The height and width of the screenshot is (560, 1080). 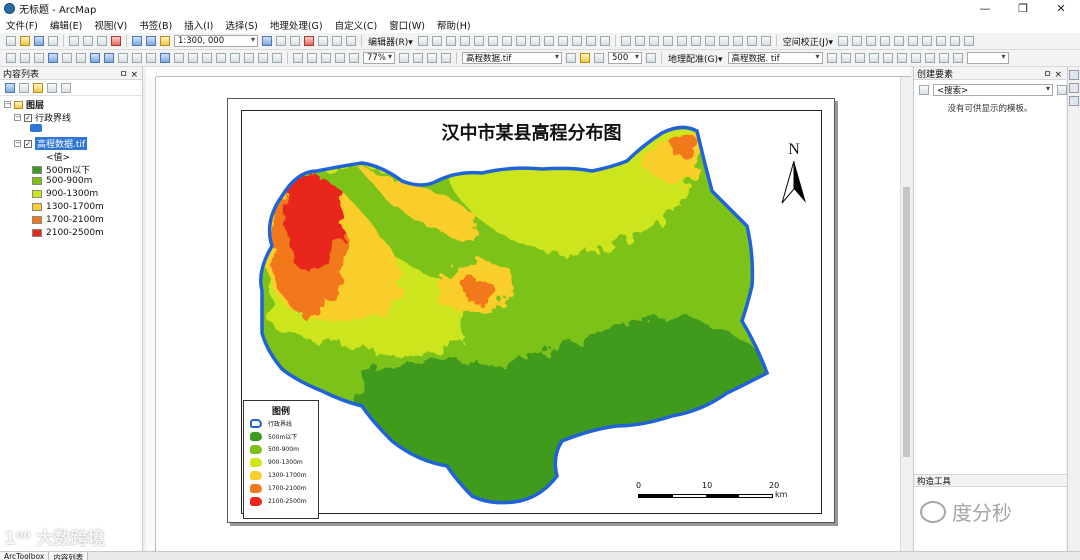 I want to click on change-layout-icon, so click(x=432, y=58).